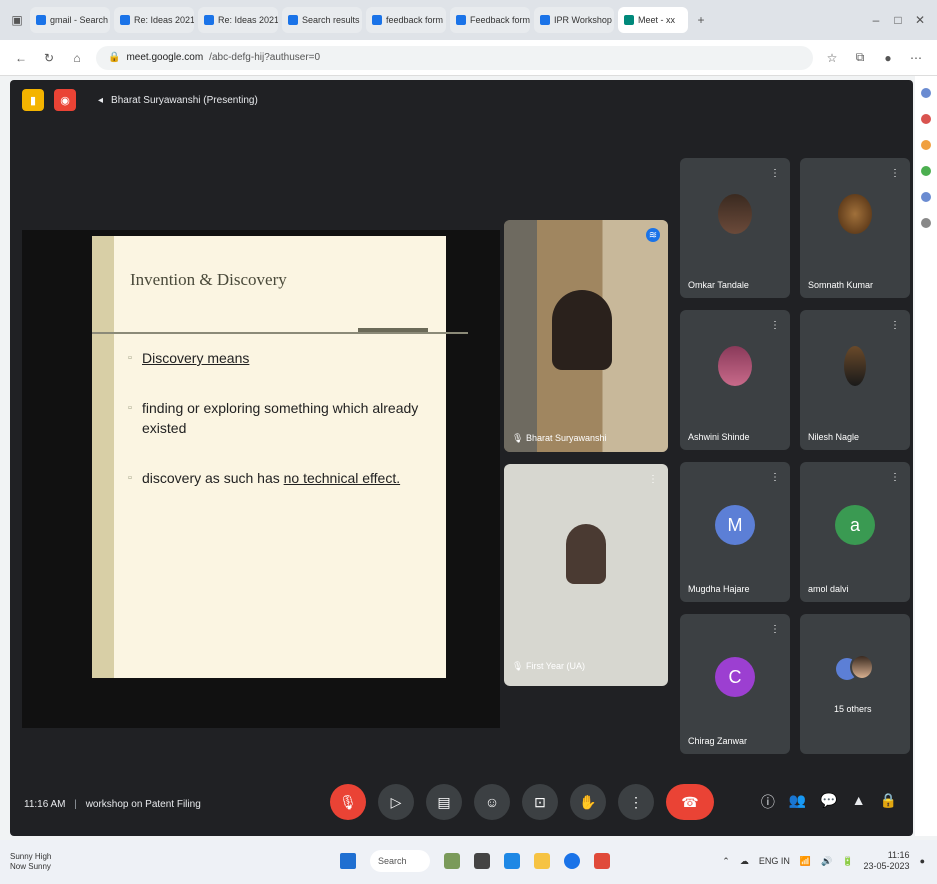  What do you see at coordinates (79, 20) in the screenshot?
I see `tab-label: gmail - Search` at bounding box center [79, 20].